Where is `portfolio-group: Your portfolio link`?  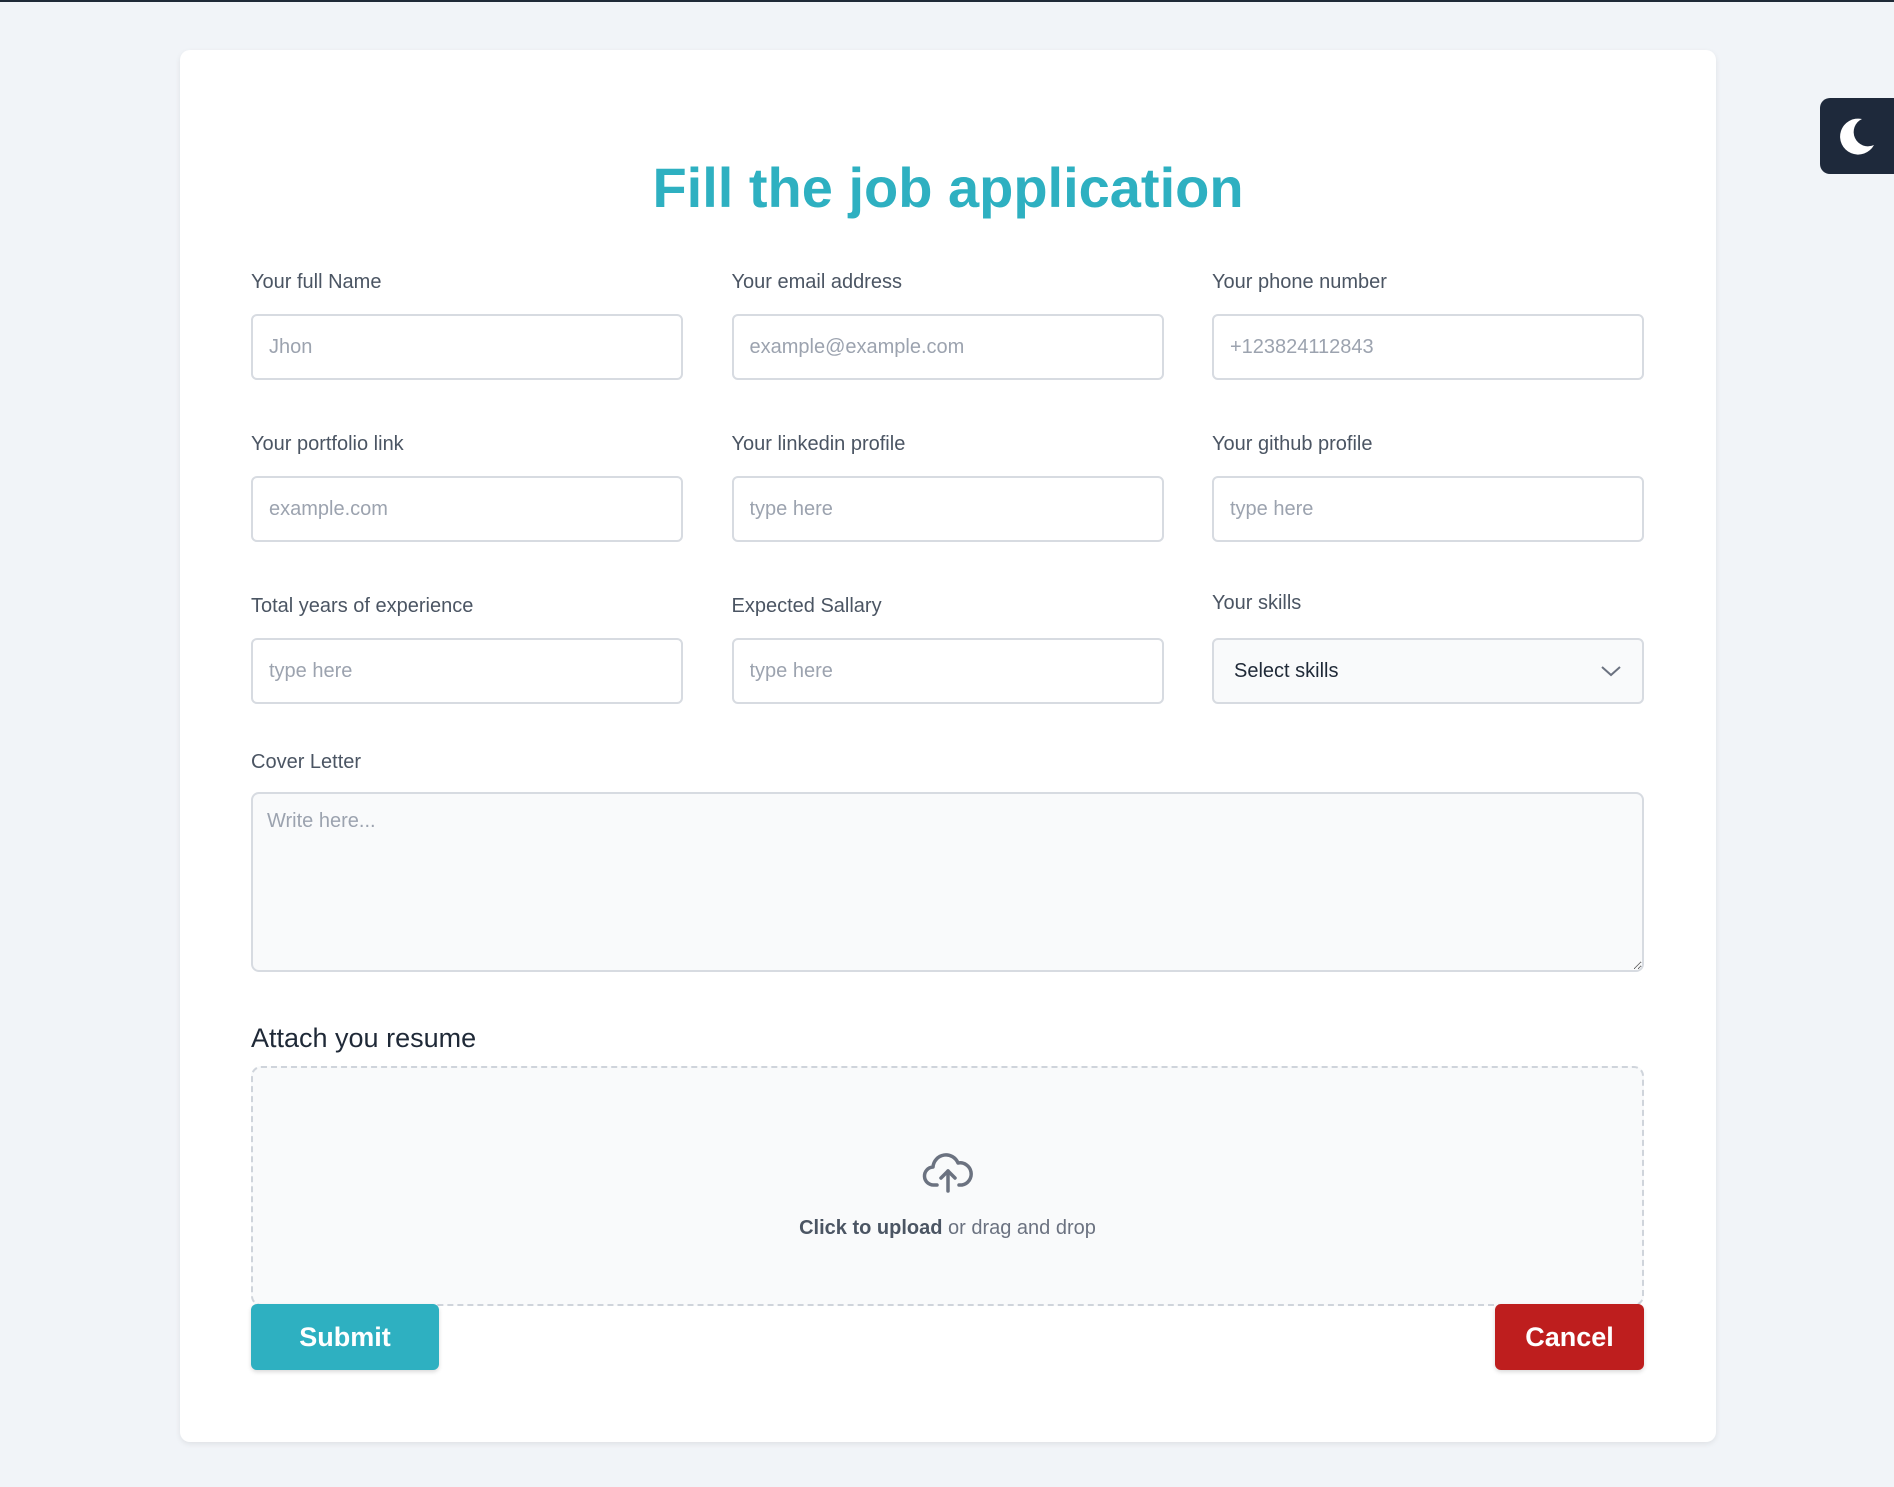 portfolio-group: Your portfolio link is located at coordinates (467, 513).